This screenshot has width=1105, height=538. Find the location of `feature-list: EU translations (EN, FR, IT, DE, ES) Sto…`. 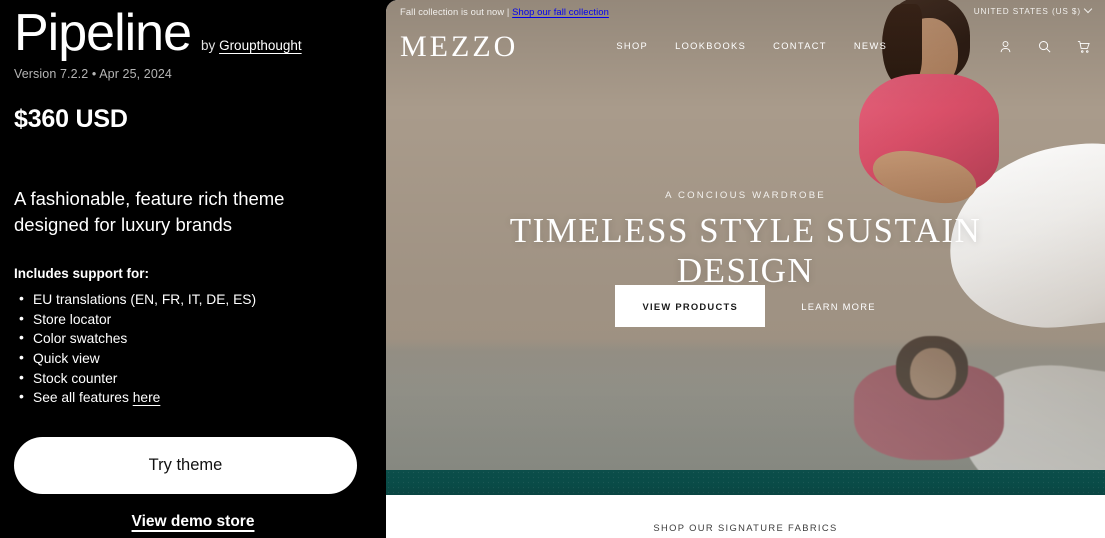

feature-list: EU translations (EN, FR, IT, DE, ES) Sto… is located at coordinates (193, 348).